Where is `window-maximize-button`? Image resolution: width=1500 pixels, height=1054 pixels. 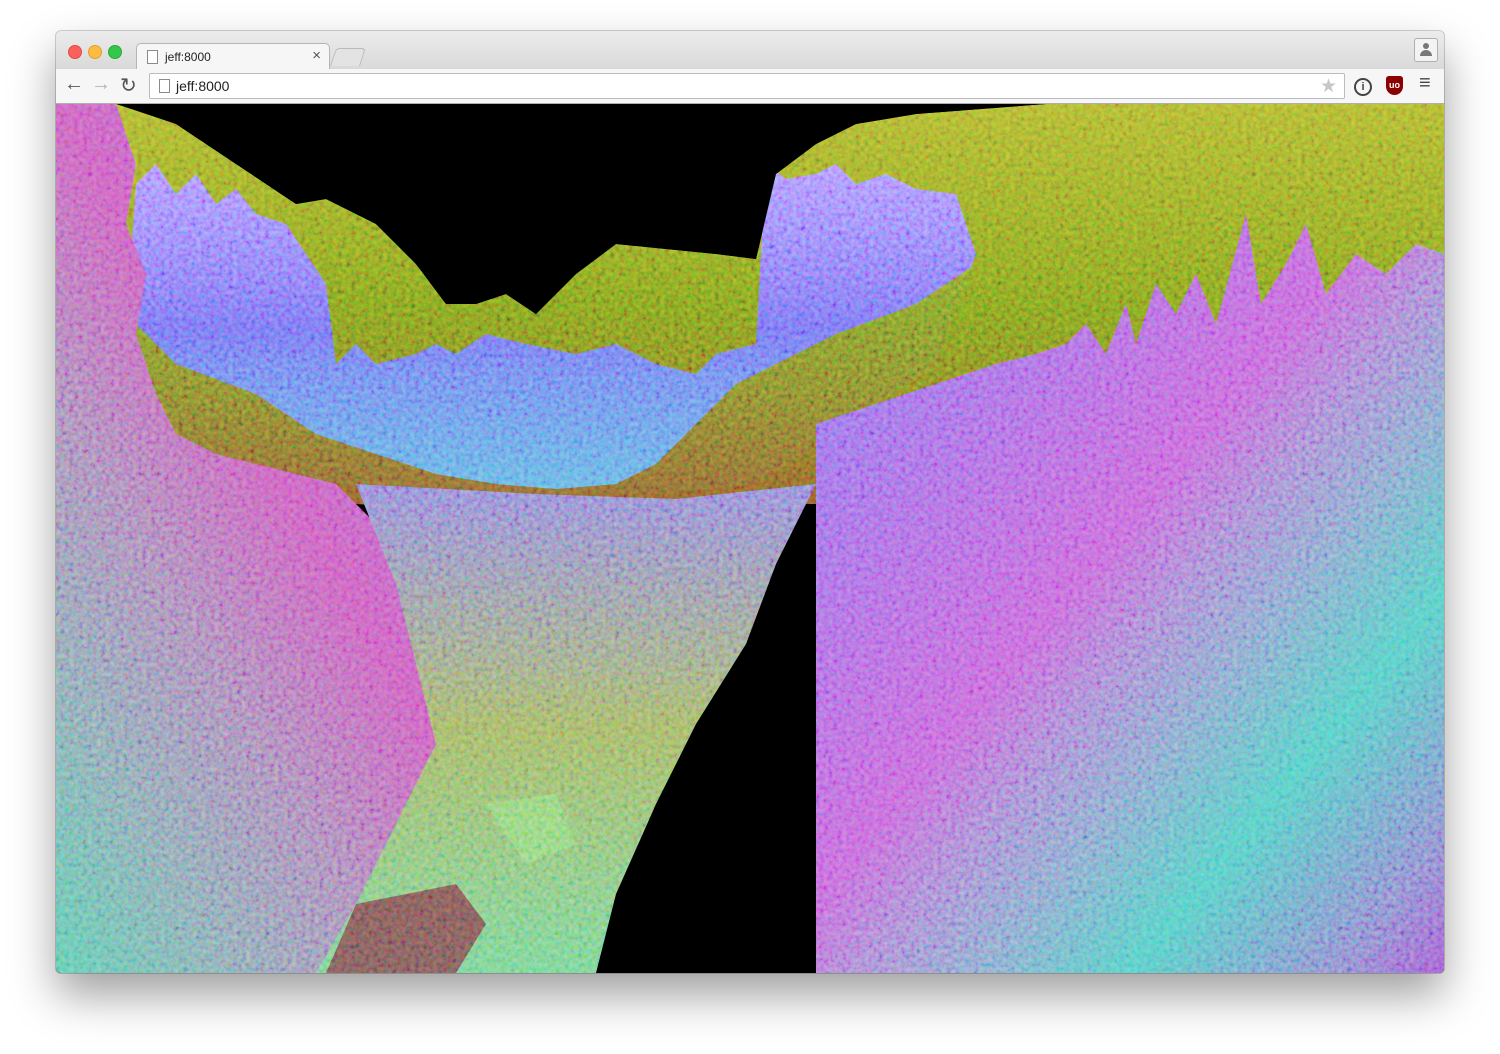 window-maximize-button is located at coordinates (115, 52).